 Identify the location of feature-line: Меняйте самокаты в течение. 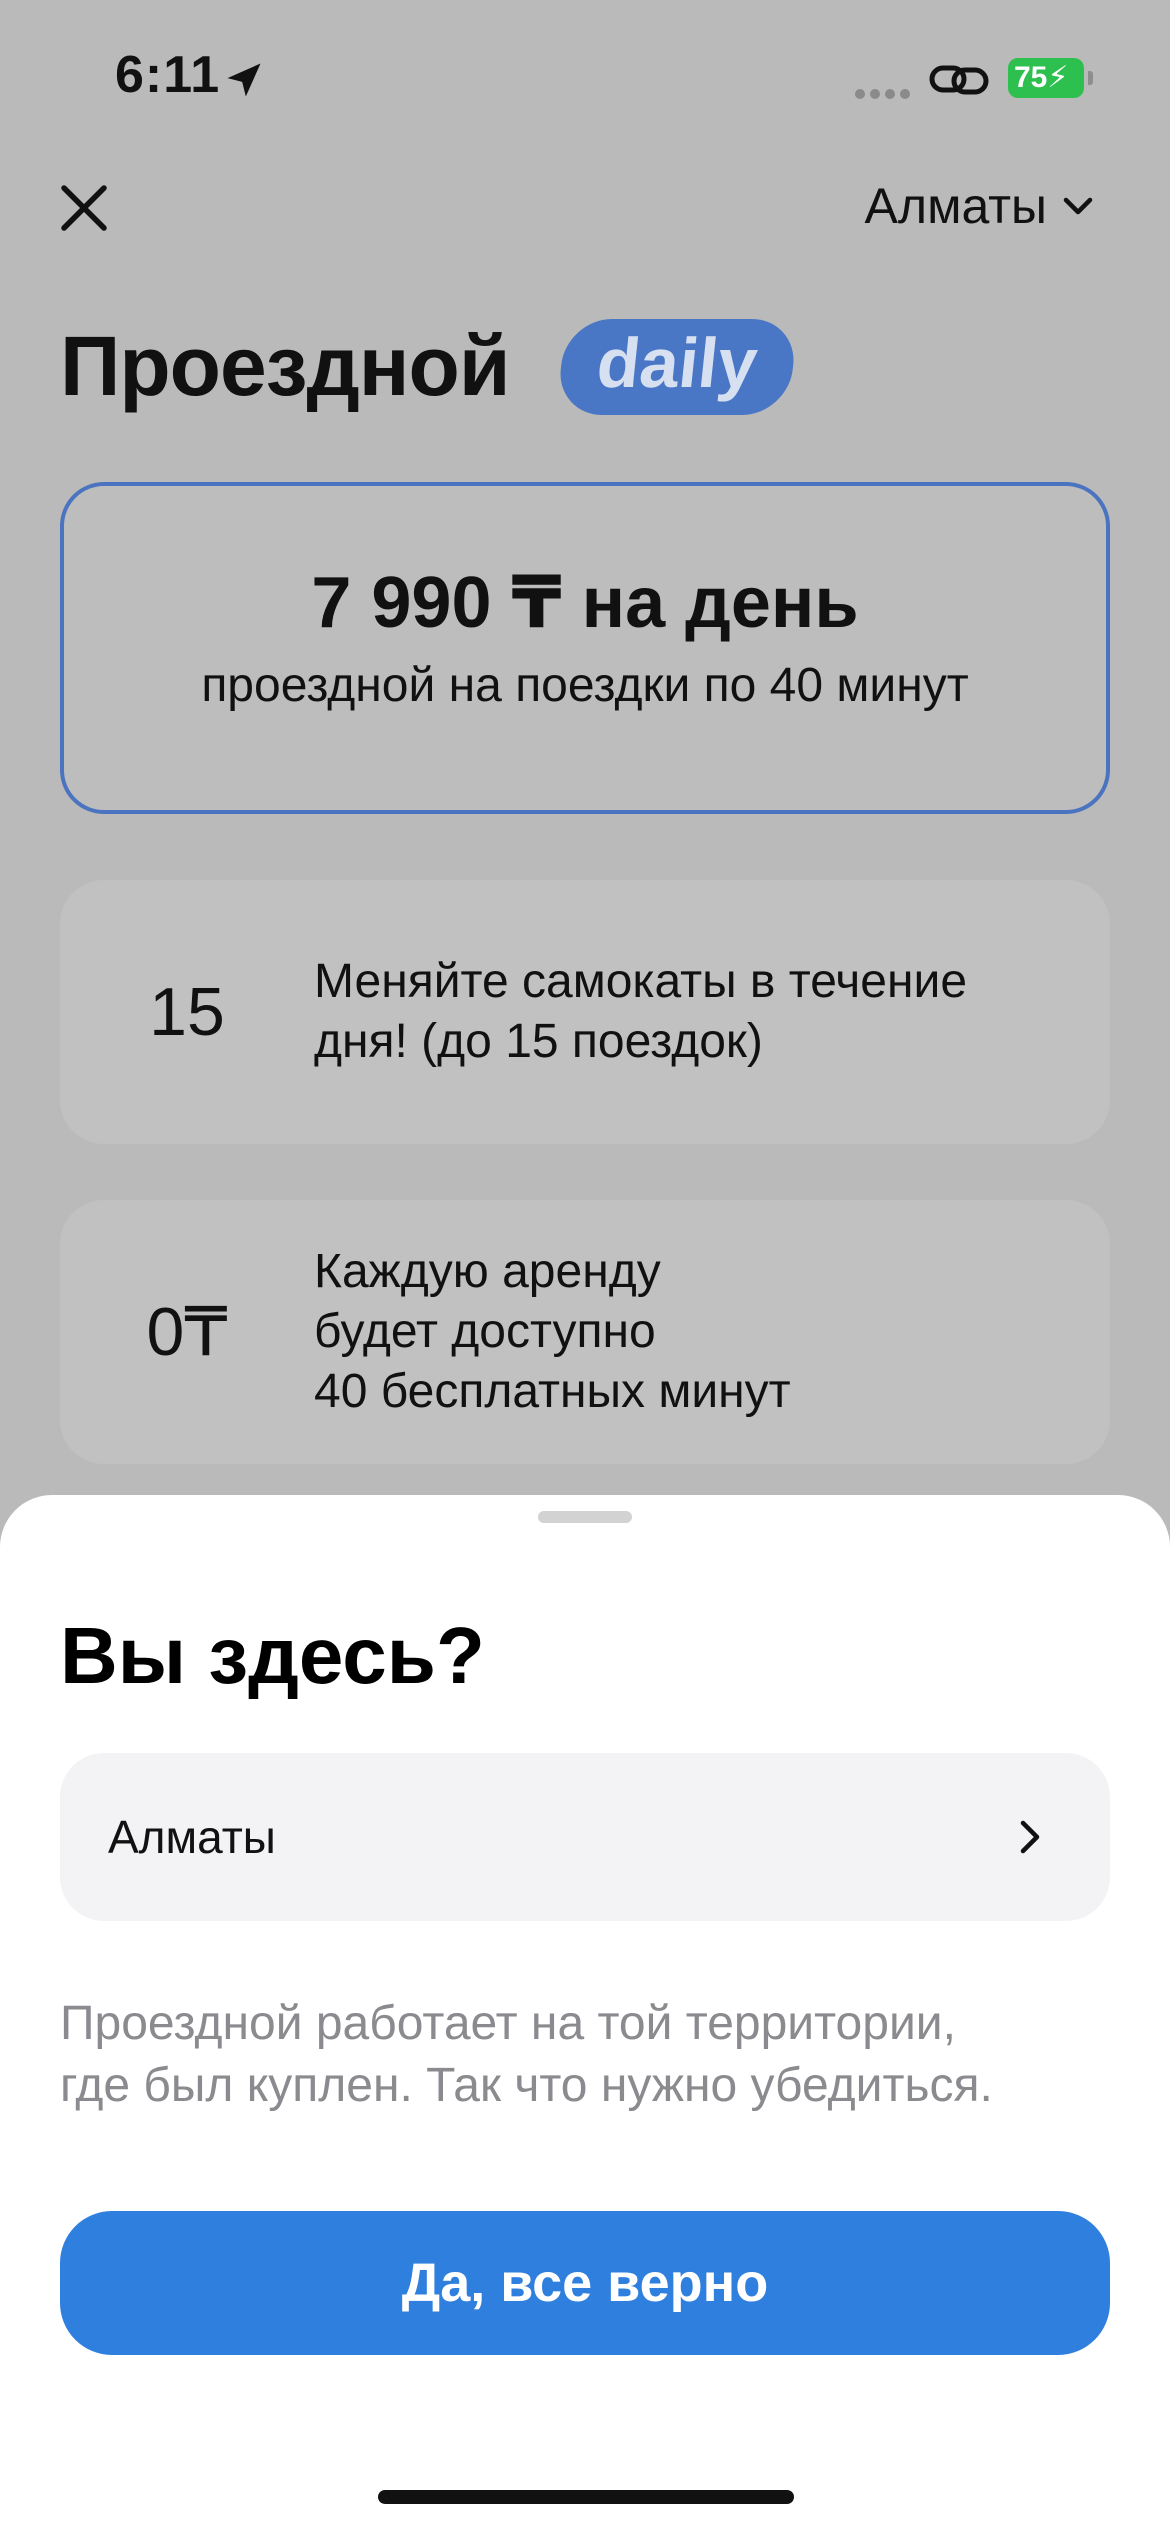
(641, 981).